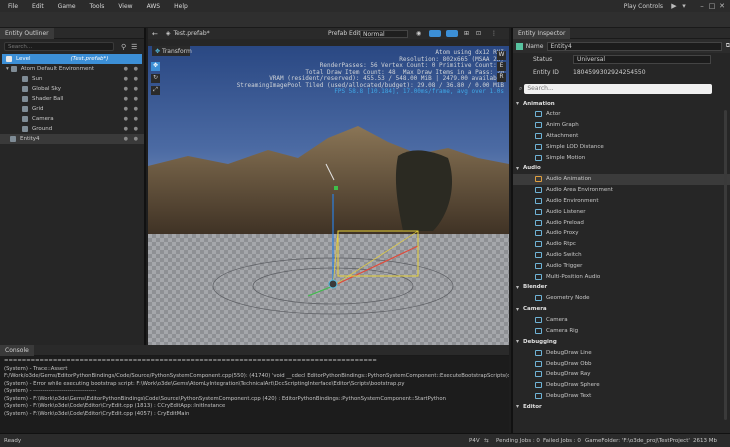 Image resolution: width=730 pixels, height=447 pixels. What do you see at coordinates (542, 33) in the screenshot?
I see `entity-inspector-title: Entity Inspector` at bounding box center [542, 33].